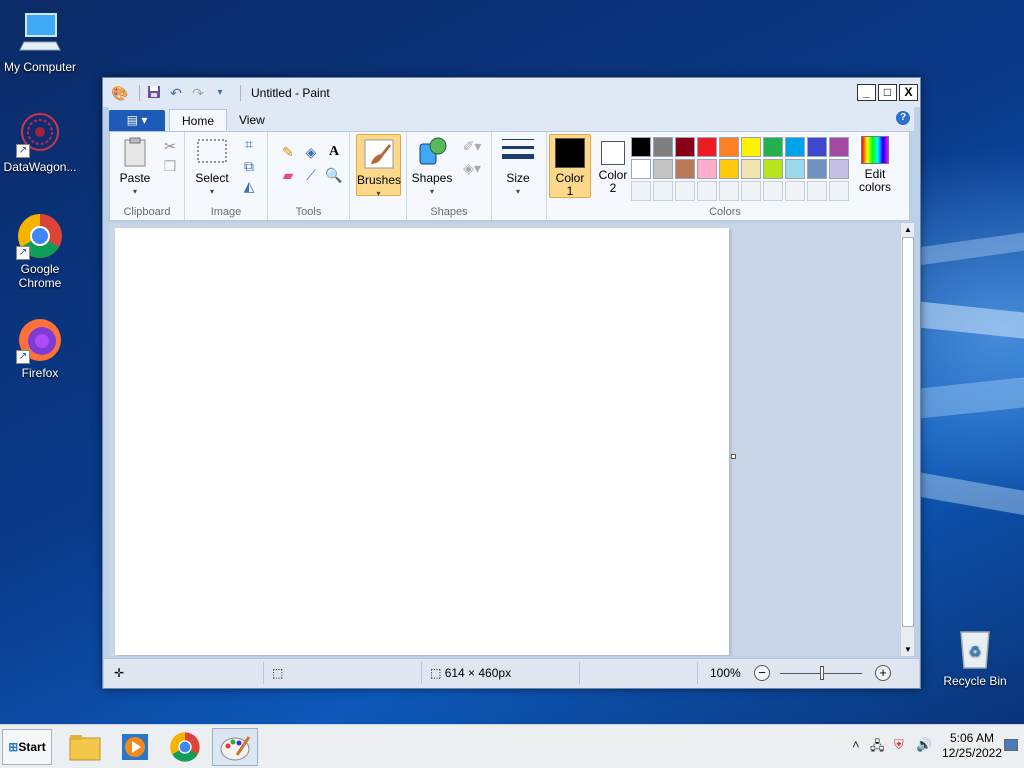 This screenshot has height=768, width=1024. Describe the element at coordinates (176, 93) in the screenshot. I see `undo-icon: ↶` at that location.